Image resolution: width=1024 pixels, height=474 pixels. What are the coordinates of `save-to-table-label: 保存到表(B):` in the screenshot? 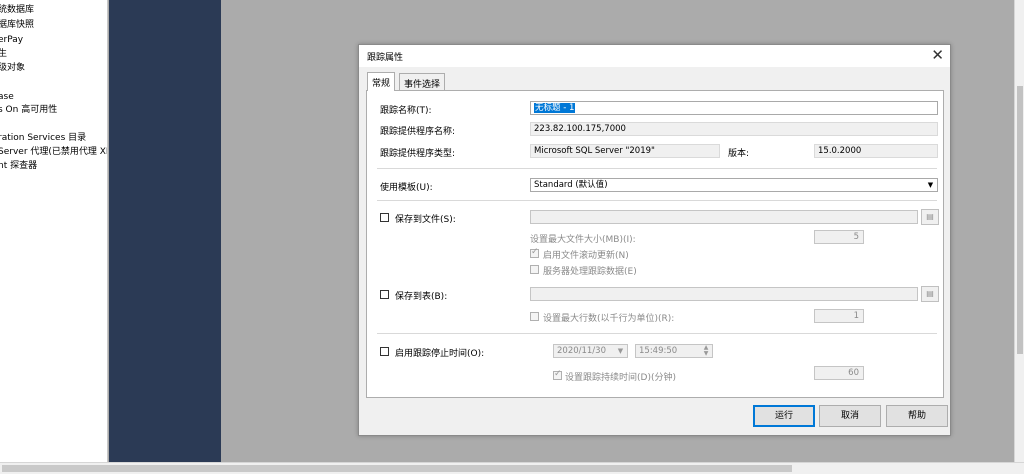 It's located at (421, 297).